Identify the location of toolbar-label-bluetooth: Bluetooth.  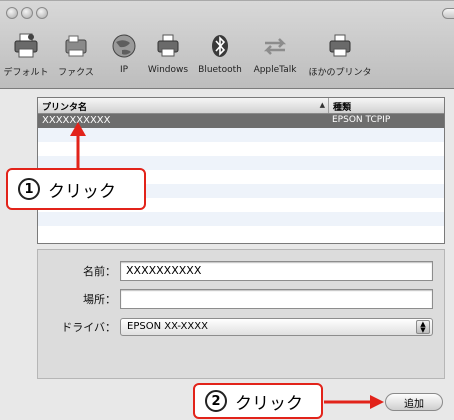
(220, 70).